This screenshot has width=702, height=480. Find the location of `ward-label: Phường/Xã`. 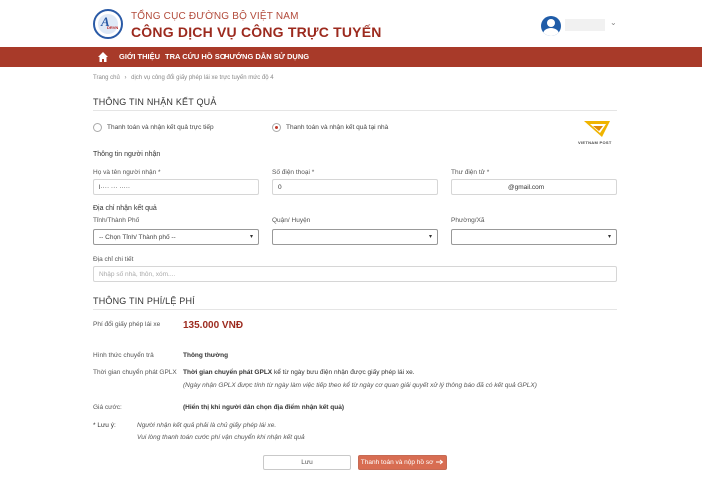

ward-label: Phường/Xã is located at coordinates (468, 220).